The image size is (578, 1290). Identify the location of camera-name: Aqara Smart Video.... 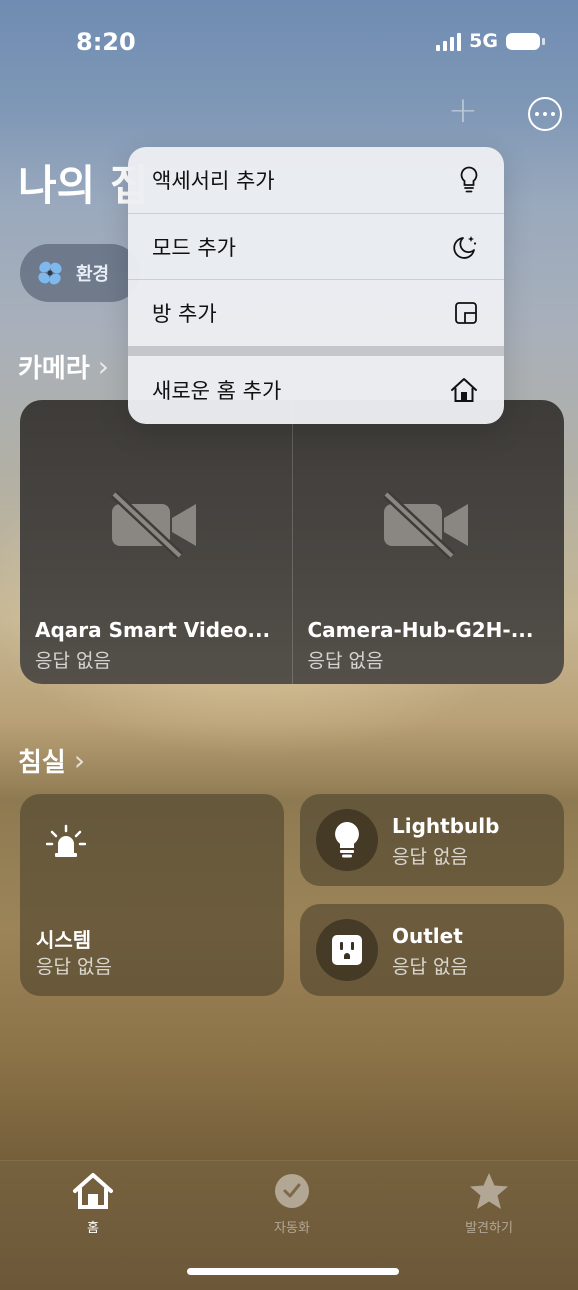
(153, 630).